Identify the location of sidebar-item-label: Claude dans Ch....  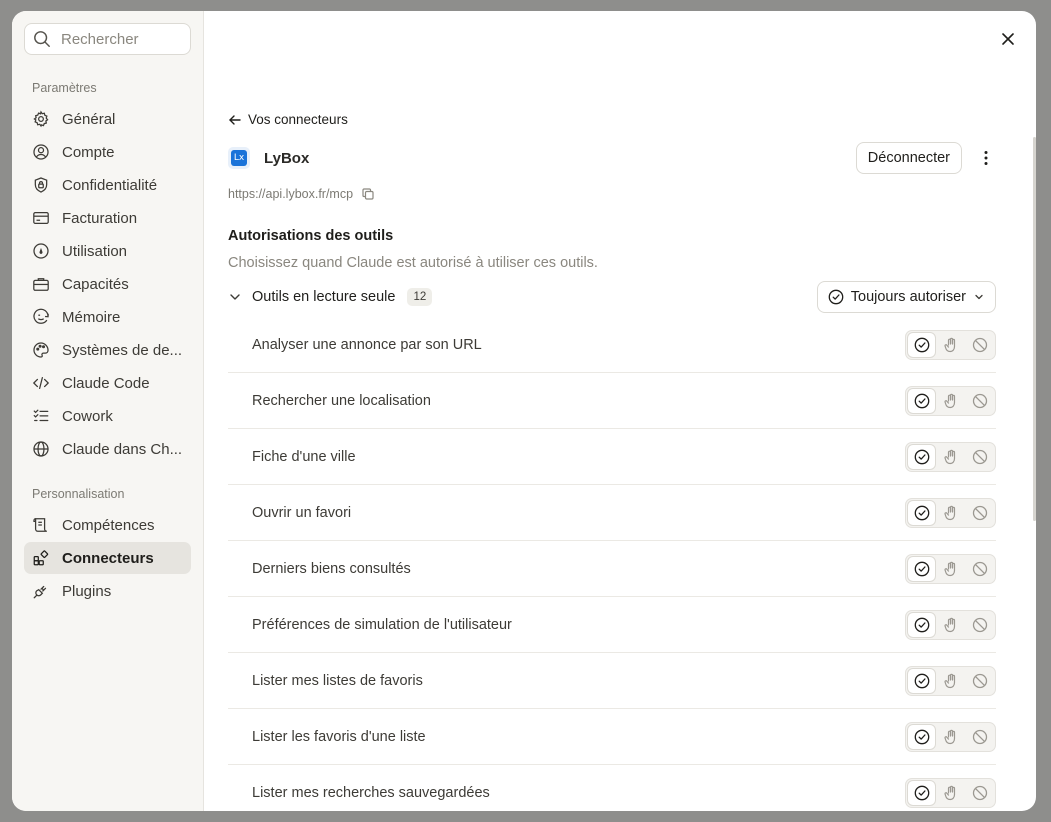
(122, 449).